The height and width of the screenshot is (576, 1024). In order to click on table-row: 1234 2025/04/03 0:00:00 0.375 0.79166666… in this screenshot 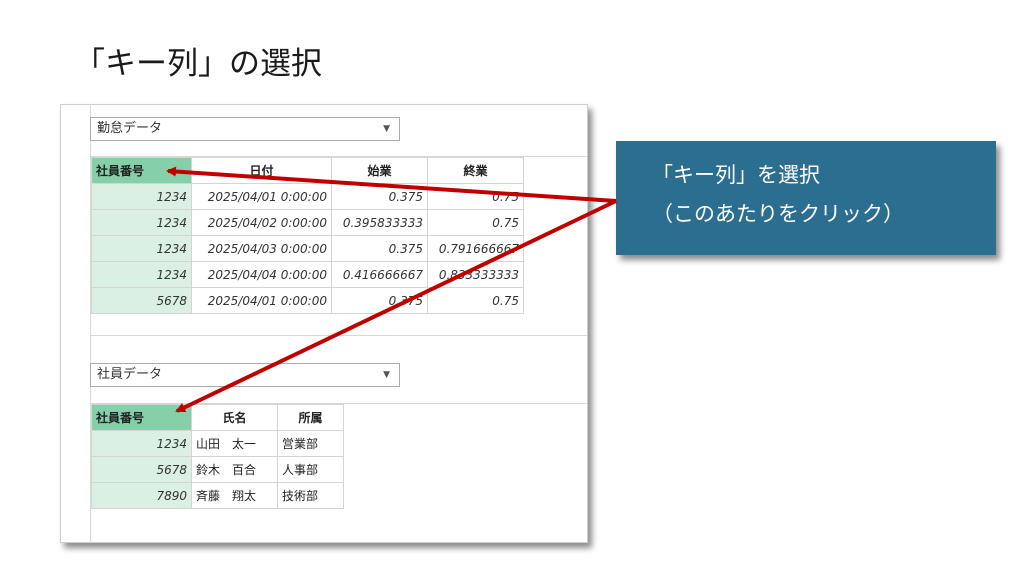, I will do `click(307, 248)`.